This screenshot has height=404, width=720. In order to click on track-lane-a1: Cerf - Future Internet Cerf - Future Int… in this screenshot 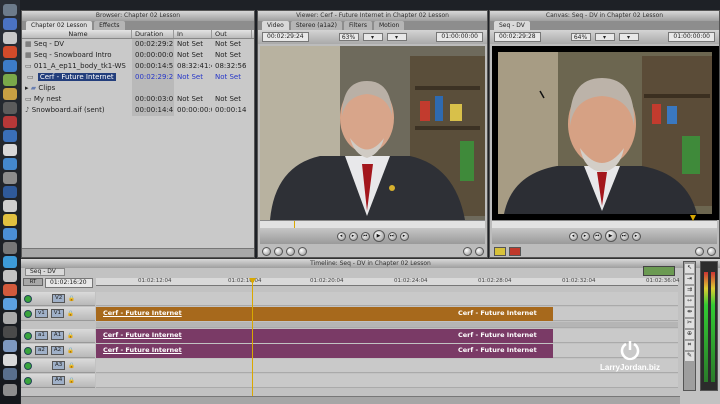, I will do `click(387, 336)`.